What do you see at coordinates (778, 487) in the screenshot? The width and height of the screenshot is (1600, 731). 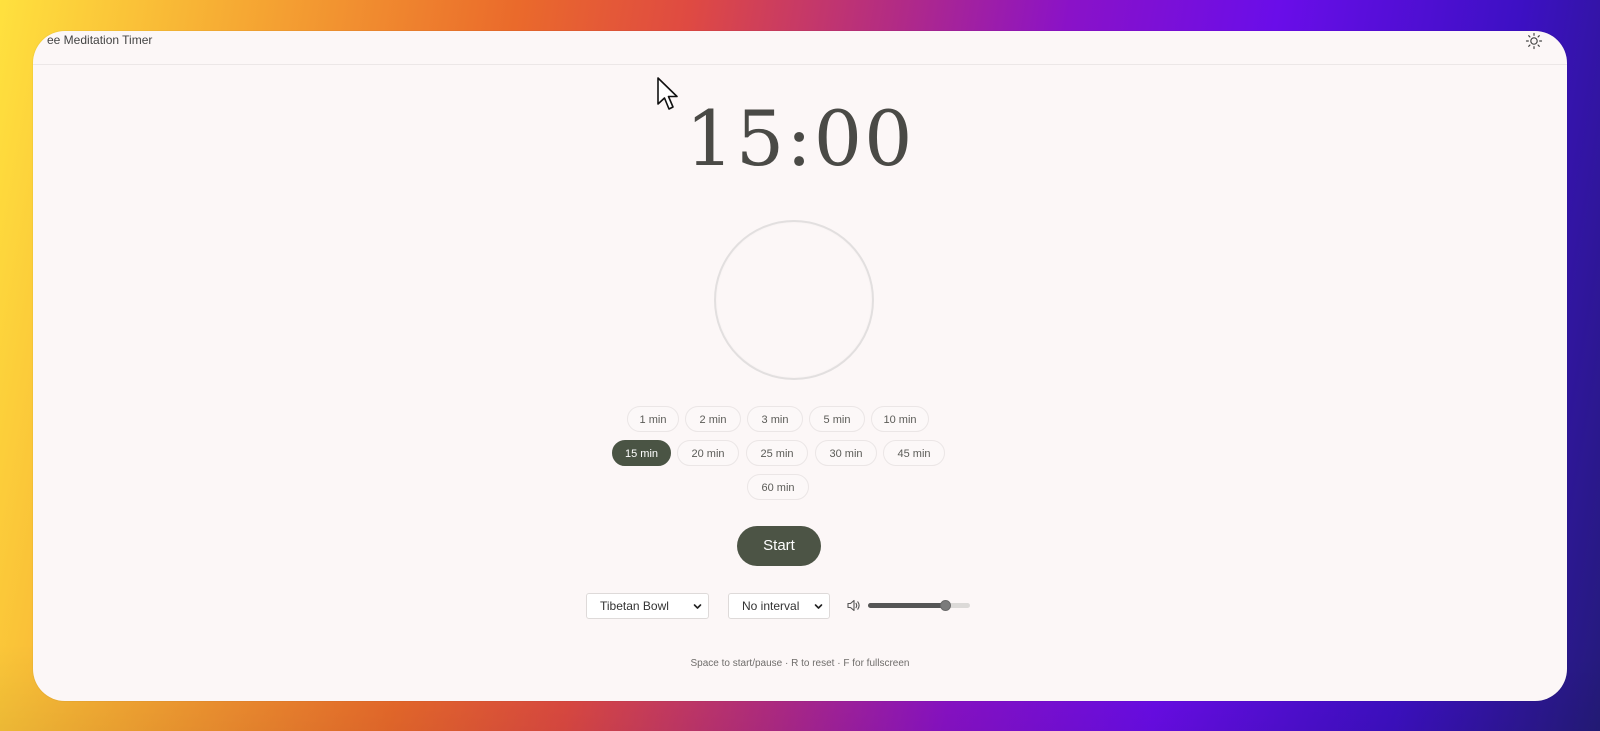 I see `duration-chip-60-min: 60 min` at bounding box center [778, 487].